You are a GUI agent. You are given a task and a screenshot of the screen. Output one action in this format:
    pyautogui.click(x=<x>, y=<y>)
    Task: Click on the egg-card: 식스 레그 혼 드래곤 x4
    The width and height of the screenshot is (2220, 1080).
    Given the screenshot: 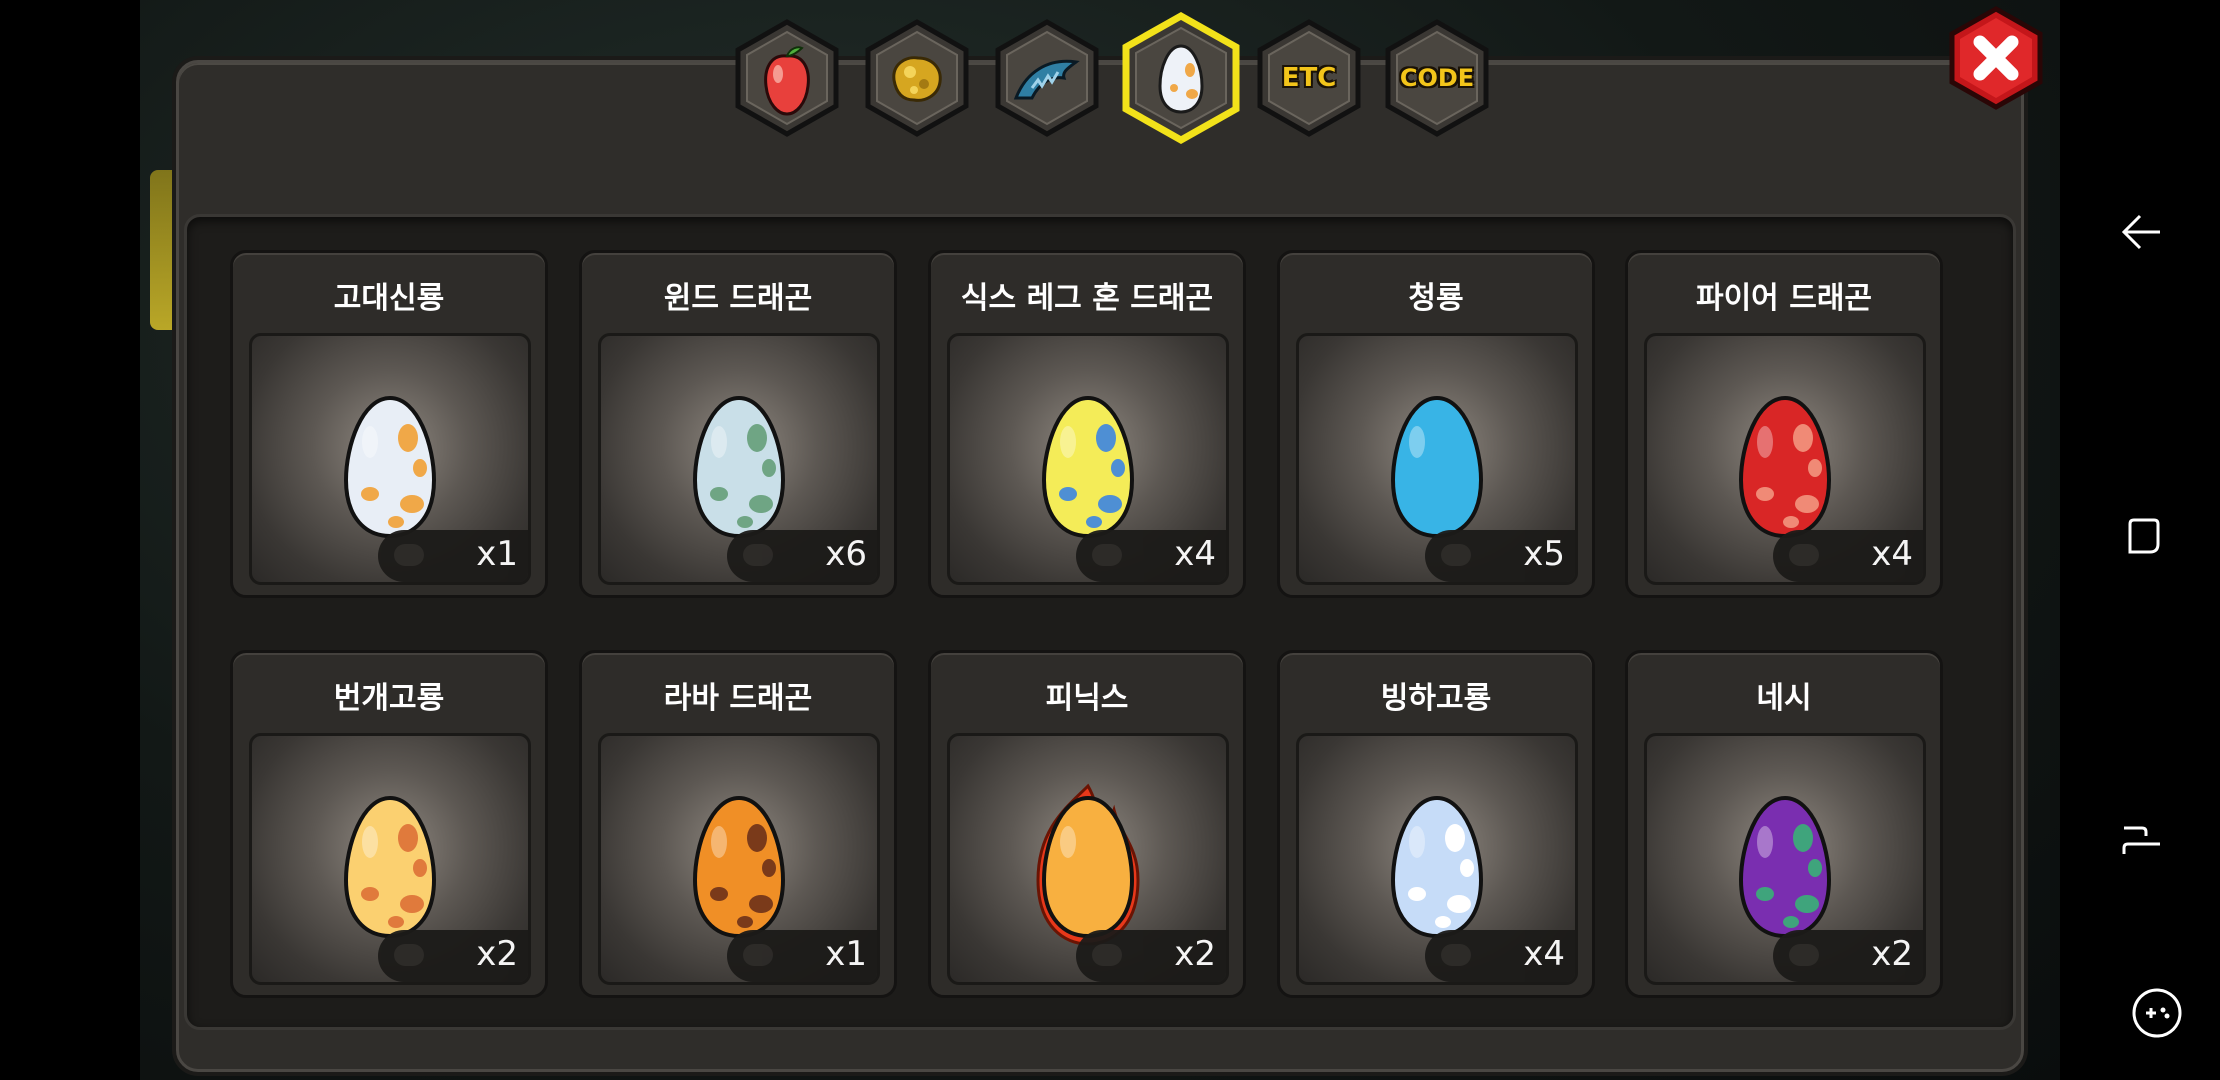 What is the action you would take?
    pyautogui.click(x=1087, y=424)
    